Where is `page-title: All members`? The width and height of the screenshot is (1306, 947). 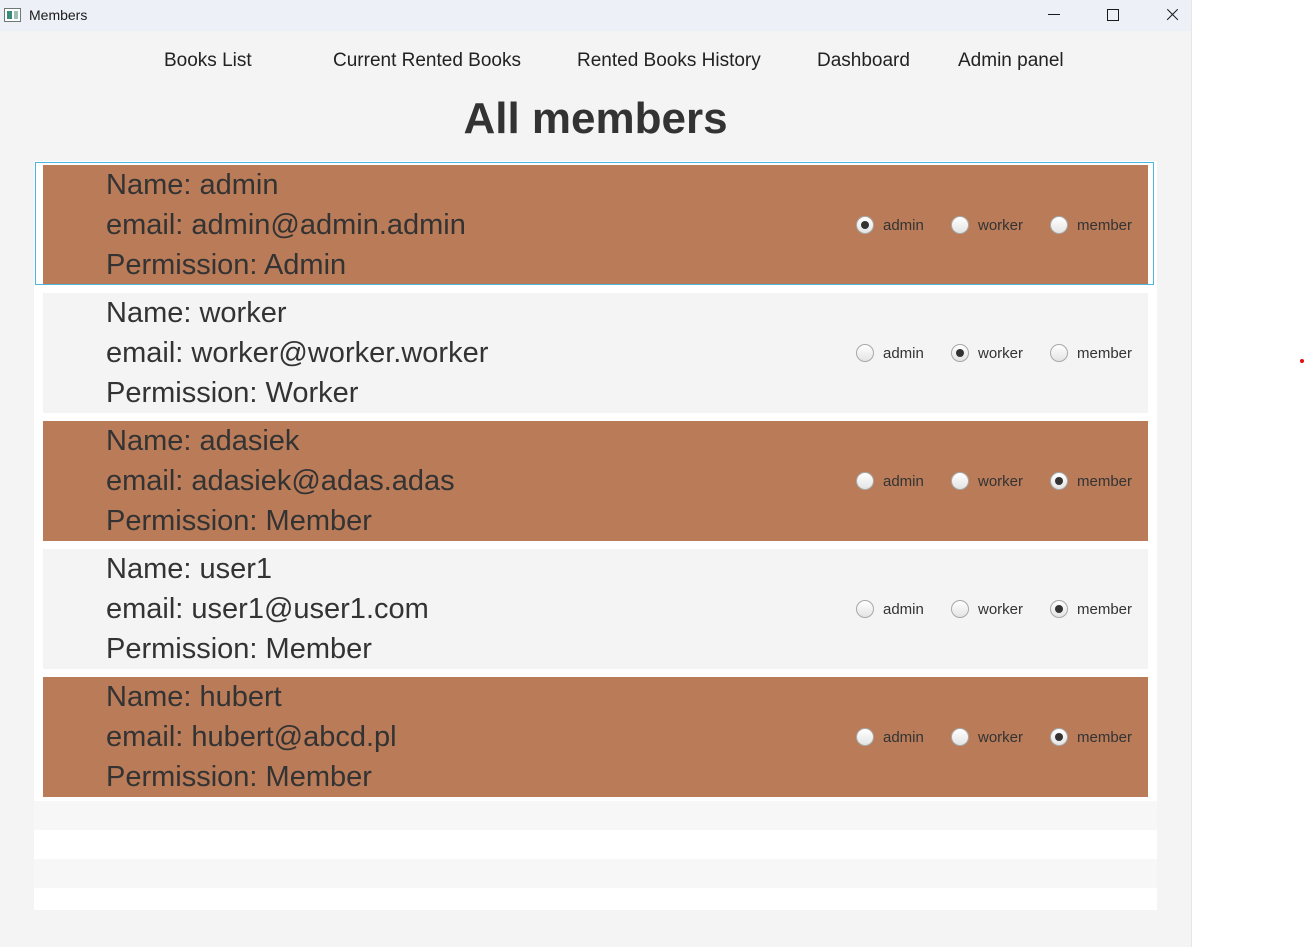 page-title: All members is located at coordinates (595, 118).